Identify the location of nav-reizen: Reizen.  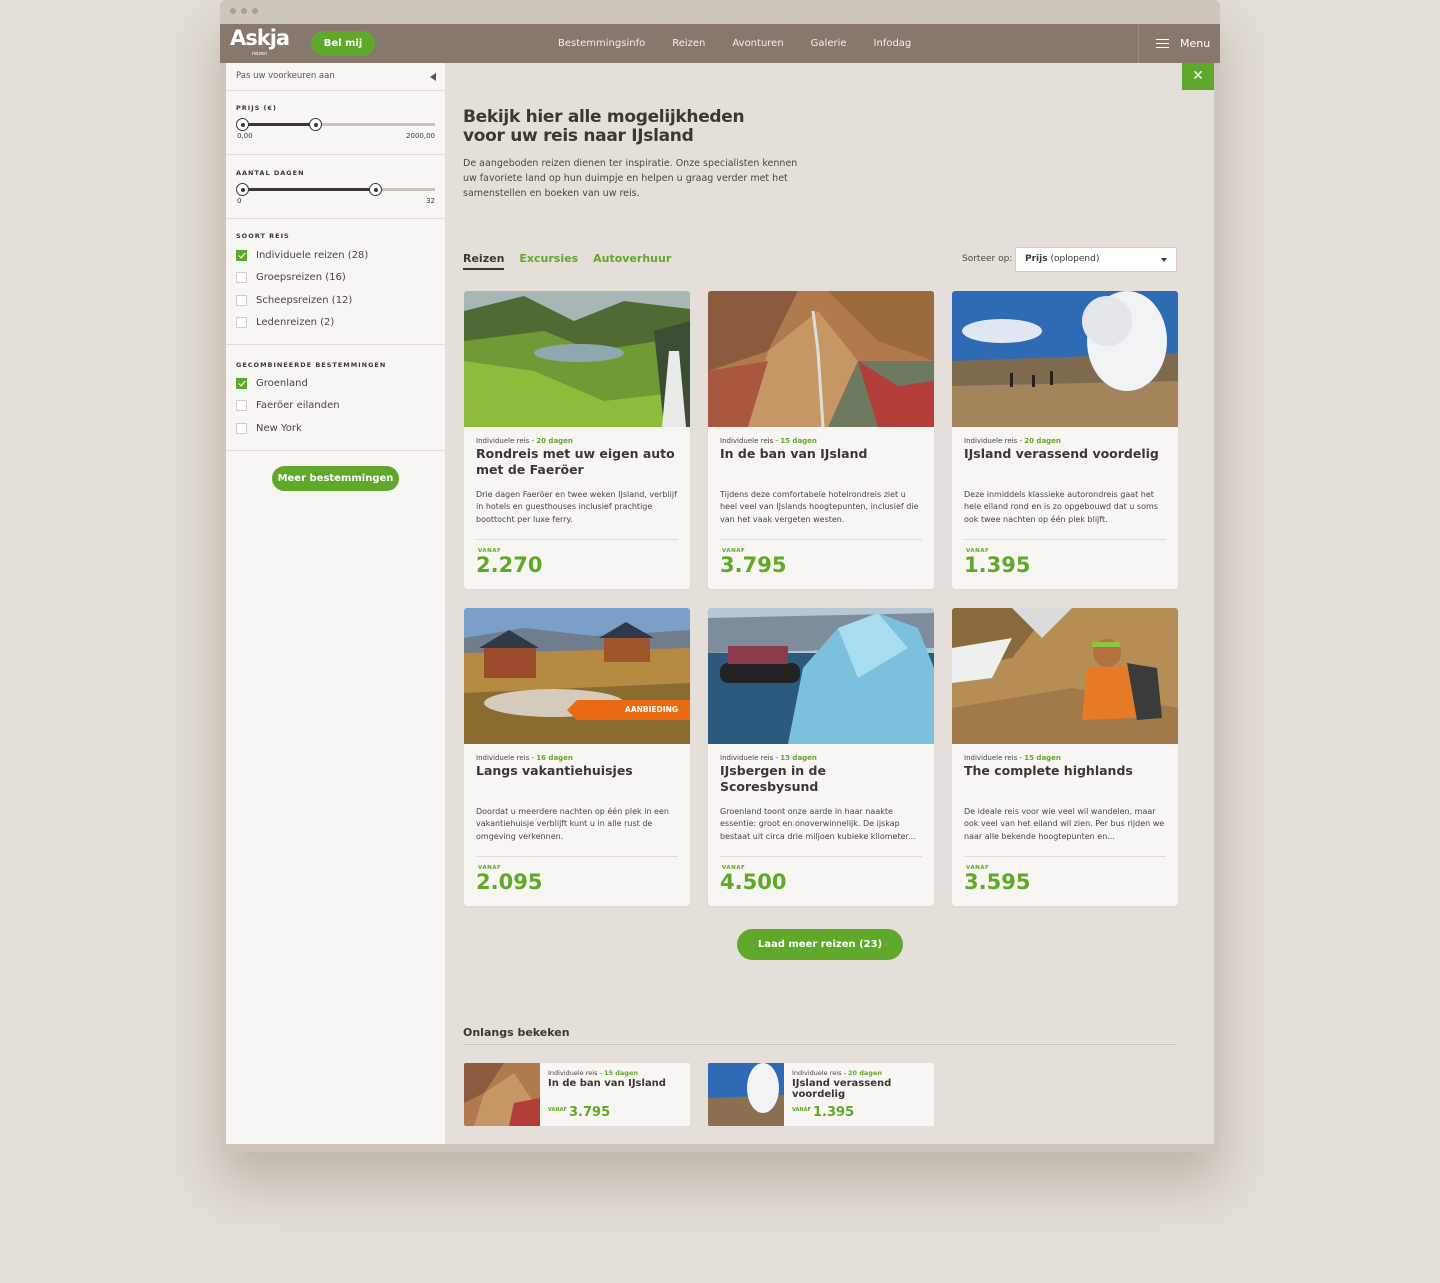
(688, 43).